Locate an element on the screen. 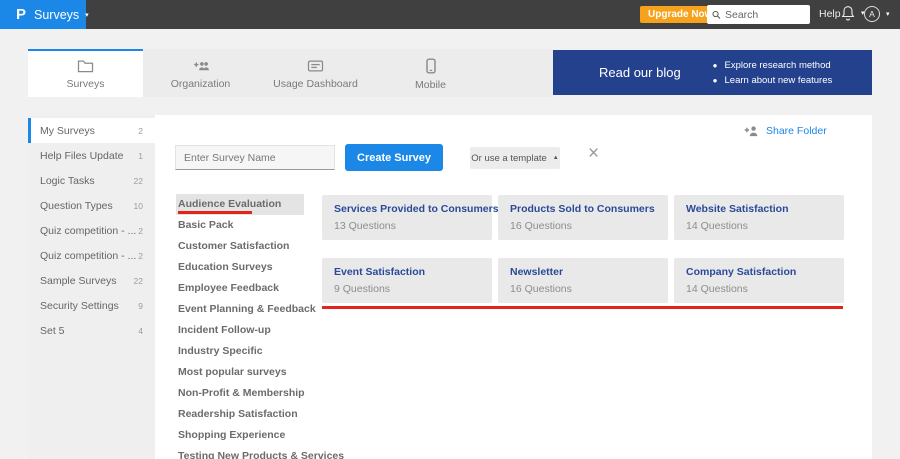 This screenshot has width=900, height=459. sidebar-item-security-settings: Security Settings 9 is located at coordinates (91, 305).